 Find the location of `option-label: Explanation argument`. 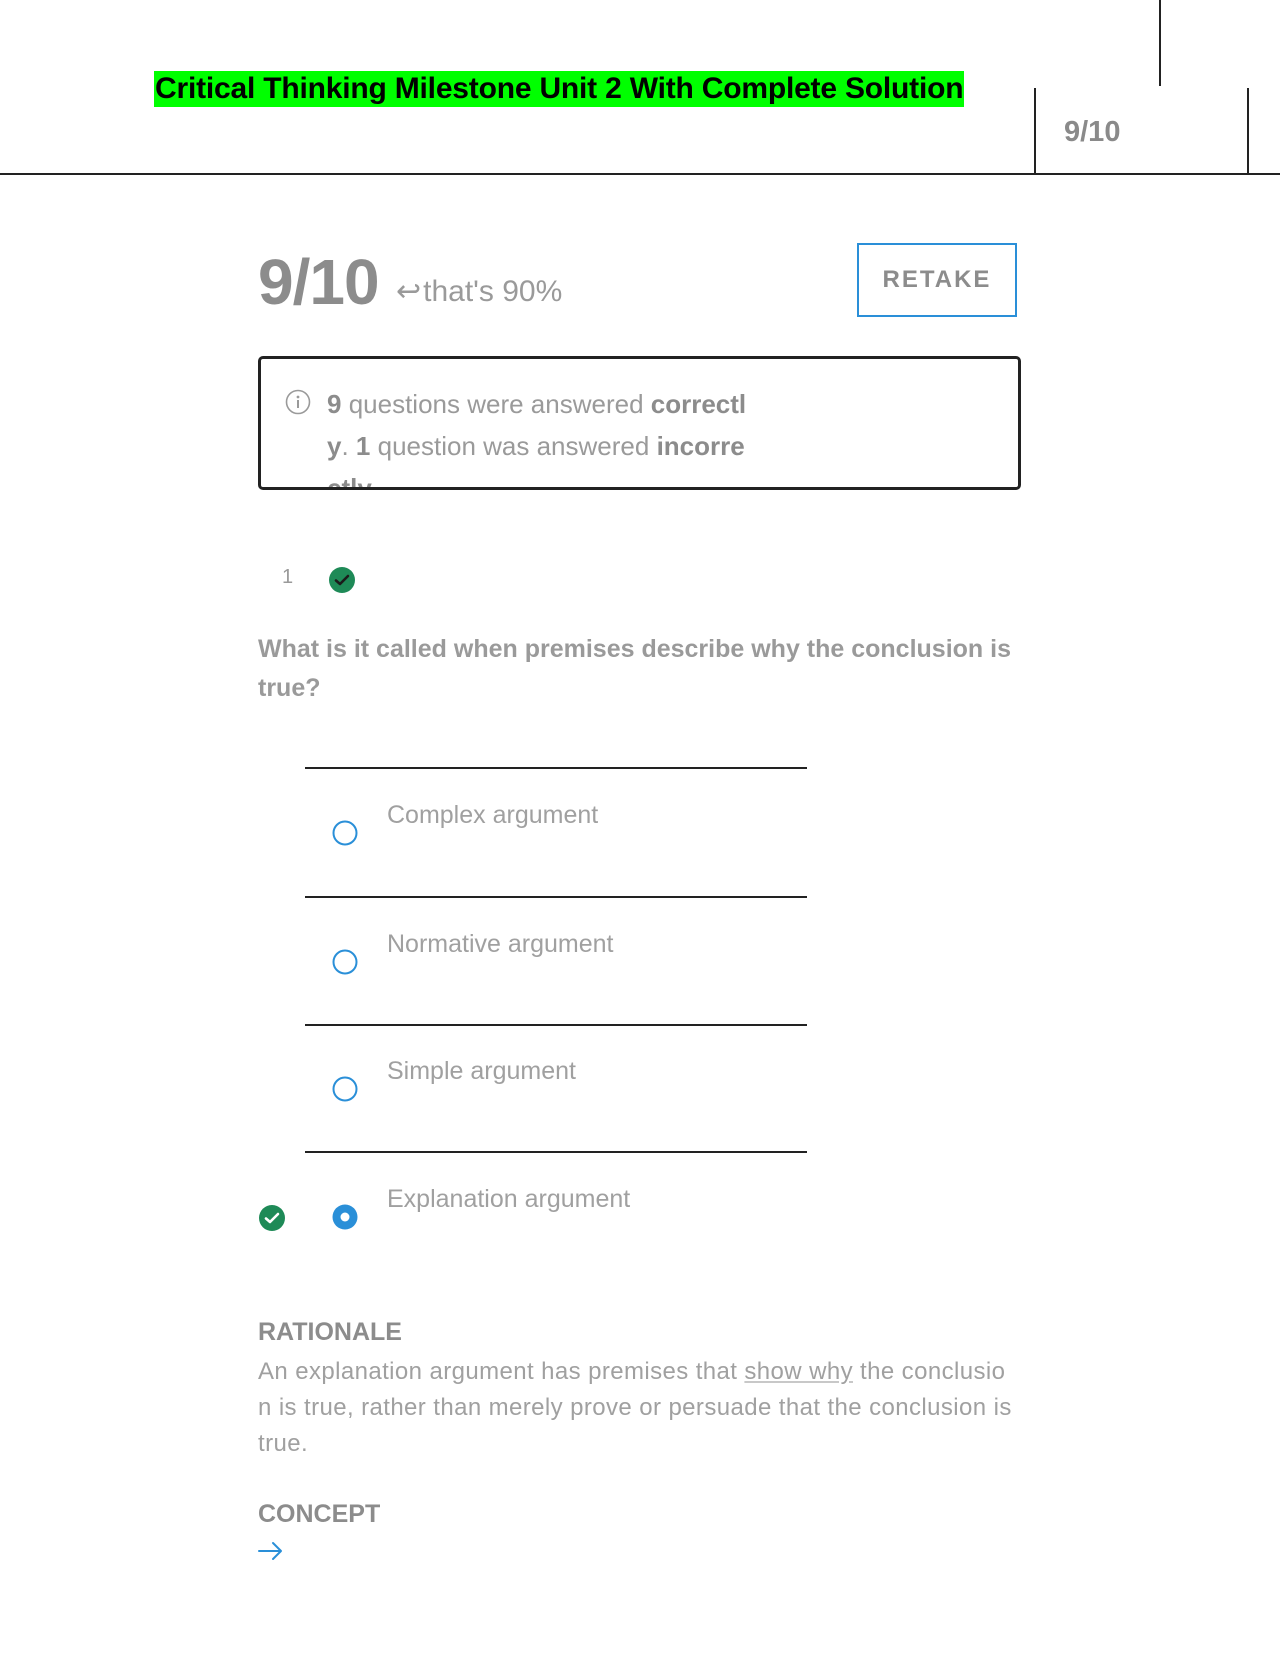

option-label: Explanation argument is located at coordinates (509, 1199).